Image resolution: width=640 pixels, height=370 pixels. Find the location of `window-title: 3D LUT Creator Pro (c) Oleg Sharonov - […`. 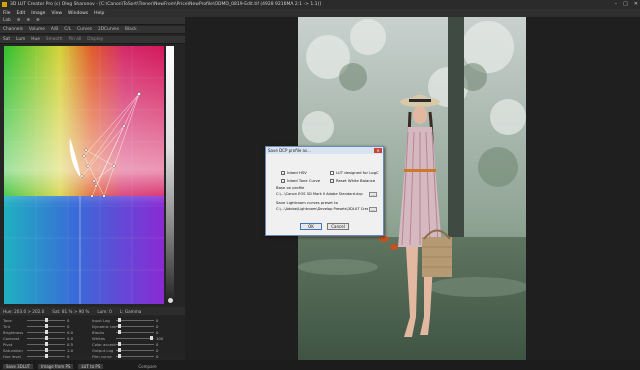

window-title: 3D LUT Creator Pro (c) Oleg Sharonov - [… is located at coordinates (166, 4).